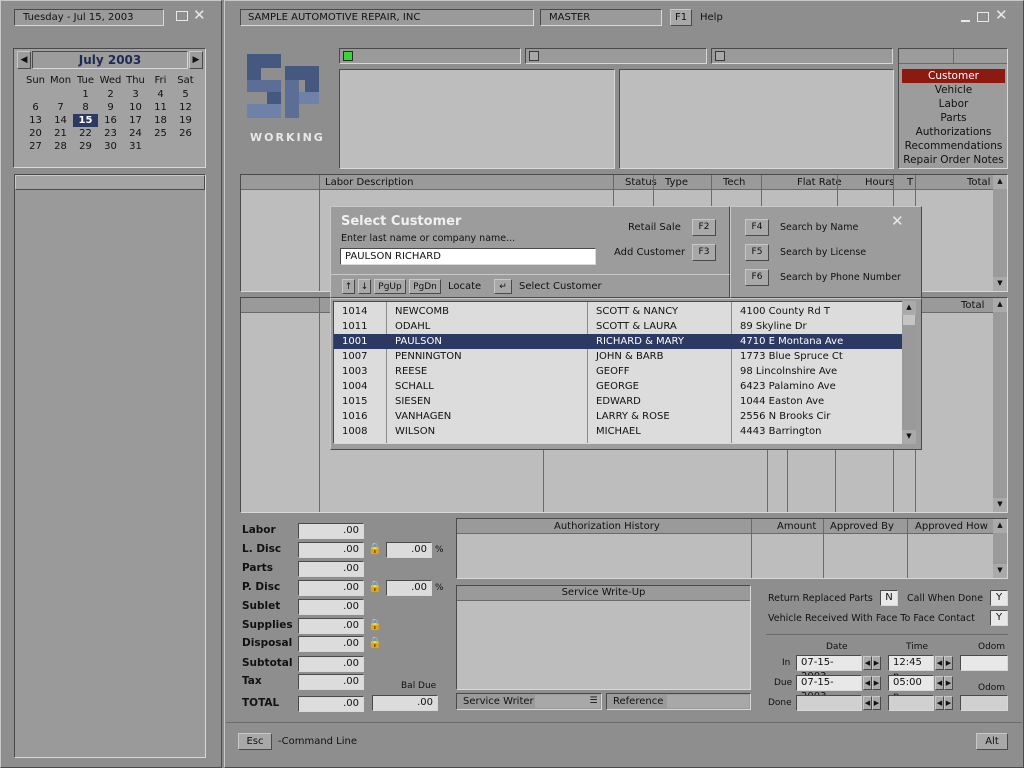 Image resolution: width=1024 pixels, height=768 pixels. What do you see at coordinates (110, 133) in the screenshot?
I see `calendar-day: 23` at bounding box center [110, 133].